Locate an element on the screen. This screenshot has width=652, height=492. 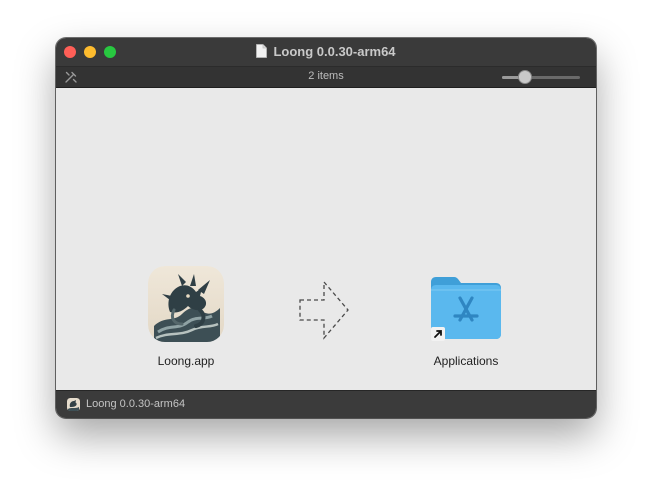
window-title-group: Loong 0.0.30-arm64 is located at coordinates (326, 52).